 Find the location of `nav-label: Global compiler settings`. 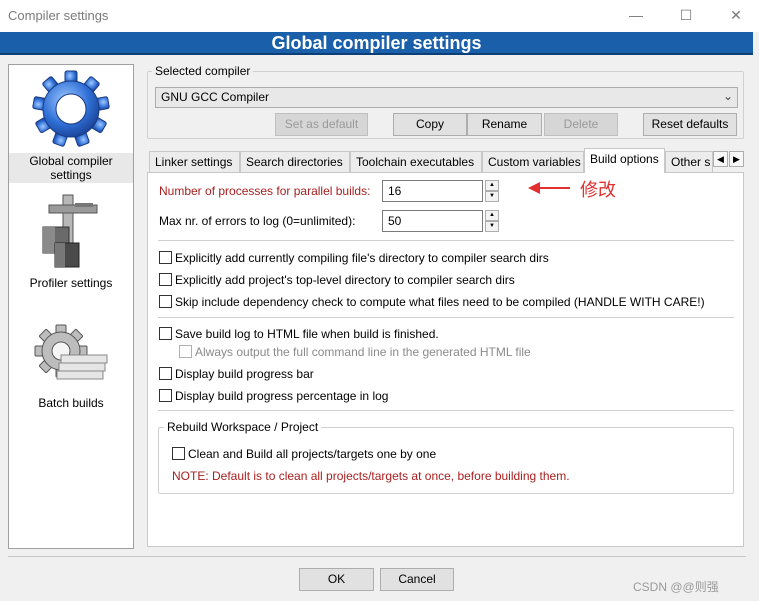

nav-label: Global compiler settings is located at coordinates (71, 168).